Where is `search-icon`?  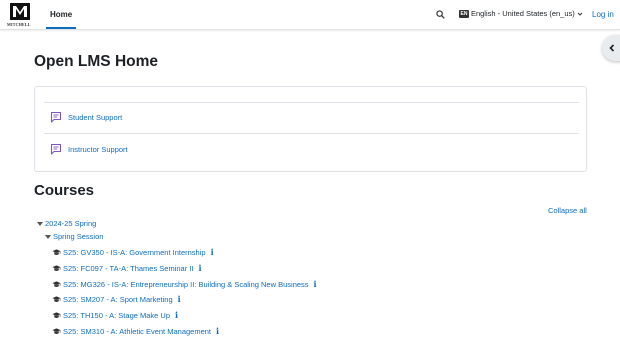
search-icon is located at coordinates (440, 14).